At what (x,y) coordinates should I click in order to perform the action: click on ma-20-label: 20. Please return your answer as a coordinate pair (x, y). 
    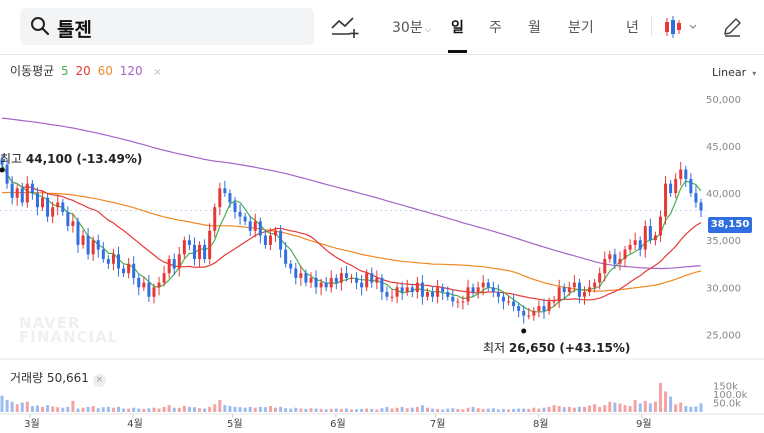
    Looking at the image, I should click on (83, 71).